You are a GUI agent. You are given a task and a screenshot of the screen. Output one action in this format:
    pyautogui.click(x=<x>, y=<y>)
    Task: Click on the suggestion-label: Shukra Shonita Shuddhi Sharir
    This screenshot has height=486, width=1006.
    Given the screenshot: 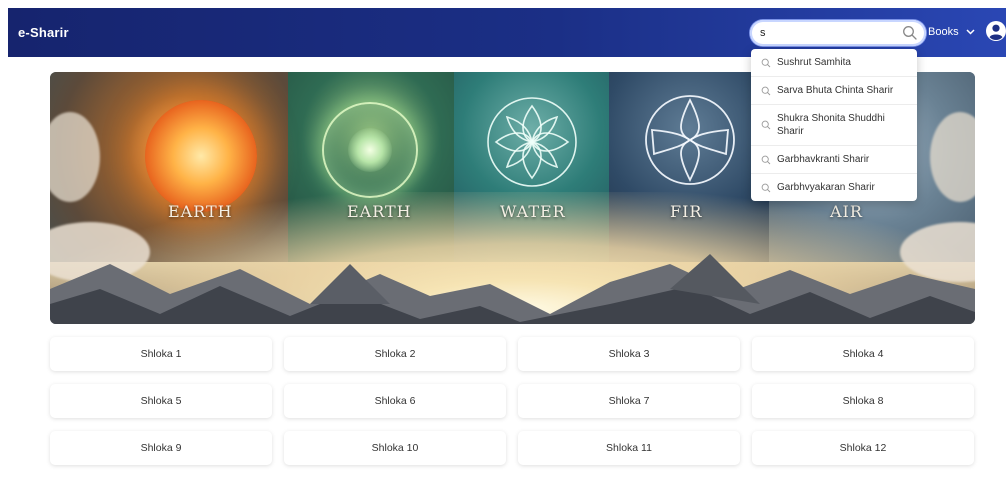 What is the action you would take?
    pyautogui.click(x=831, y=125)
    